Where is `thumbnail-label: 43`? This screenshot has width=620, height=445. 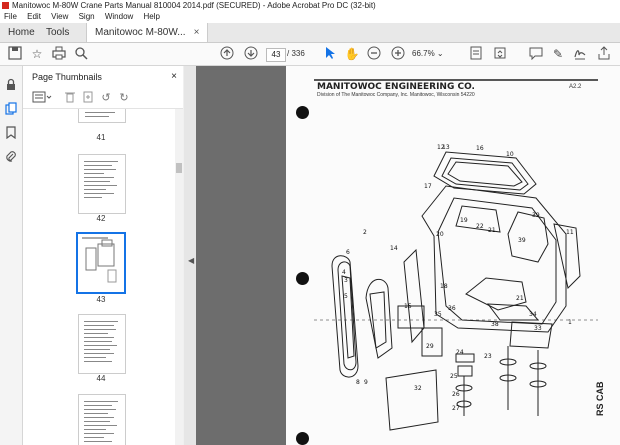 thumbnail-label: 43 is located at coordinates (101, 299).